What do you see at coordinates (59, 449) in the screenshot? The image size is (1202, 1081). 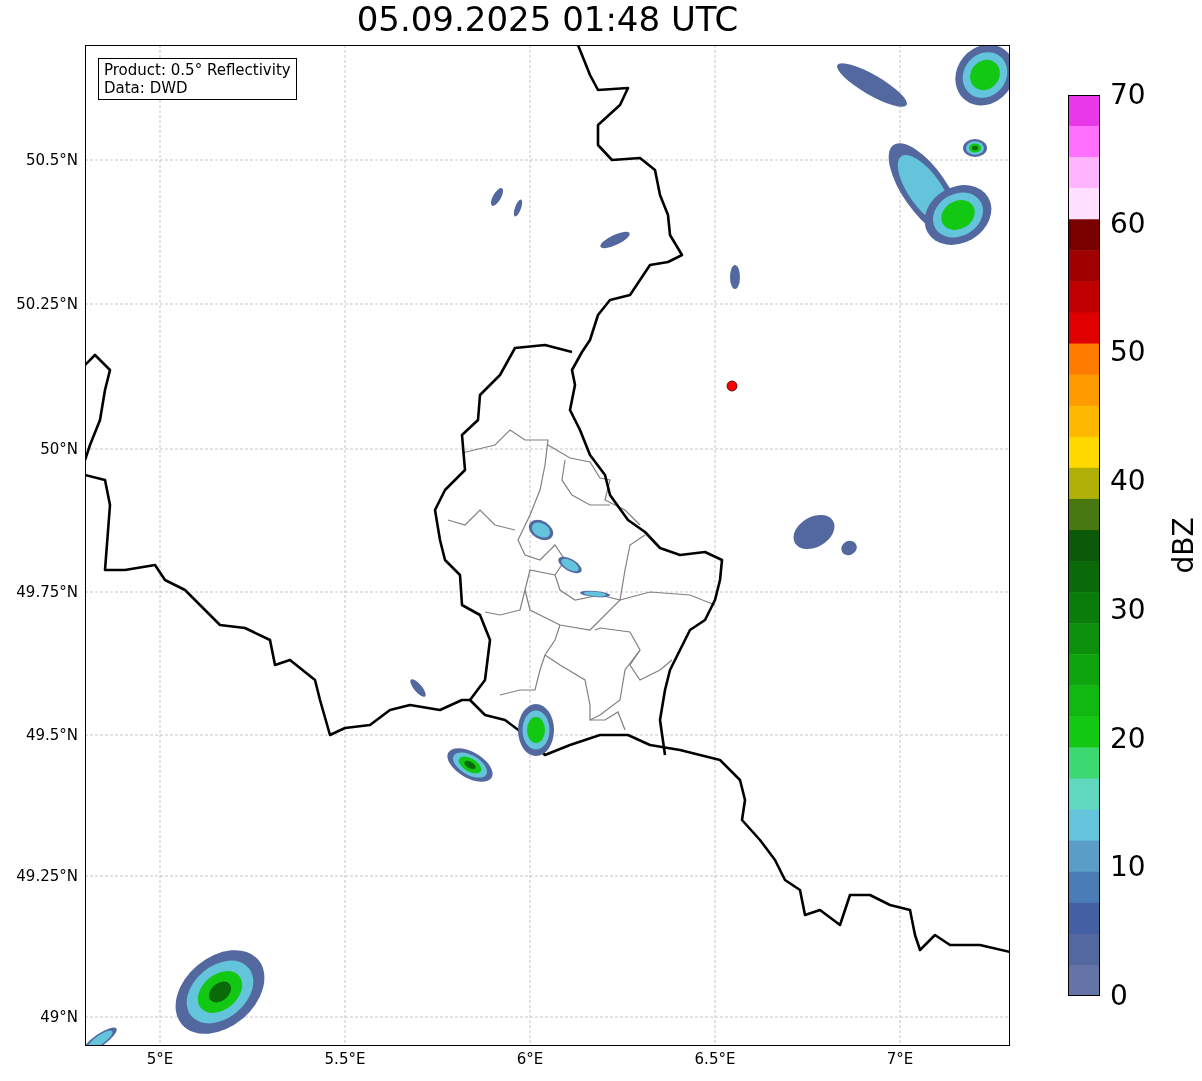 I see `latitude-label: 50°N` at bounding box center [59, 449].